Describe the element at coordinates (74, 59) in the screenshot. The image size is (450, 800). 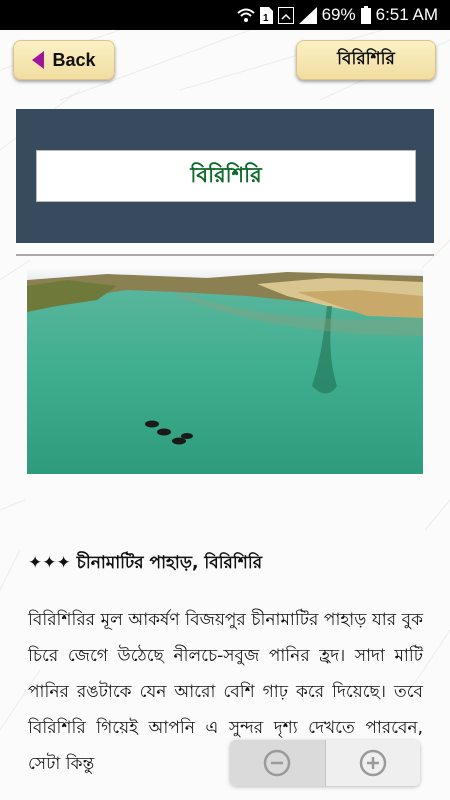
I see `back-button-label: Back` at that location.